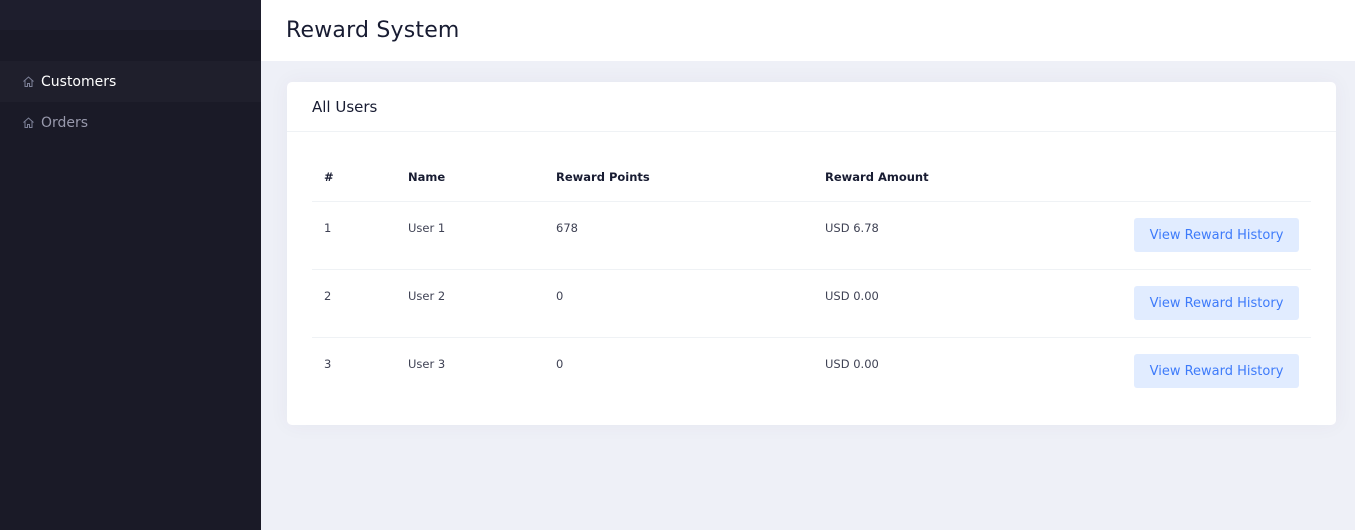 The height and width of the screenshot is (530, 1355). I want to click on sidebar-item-label: Orders, so click(65, 122).